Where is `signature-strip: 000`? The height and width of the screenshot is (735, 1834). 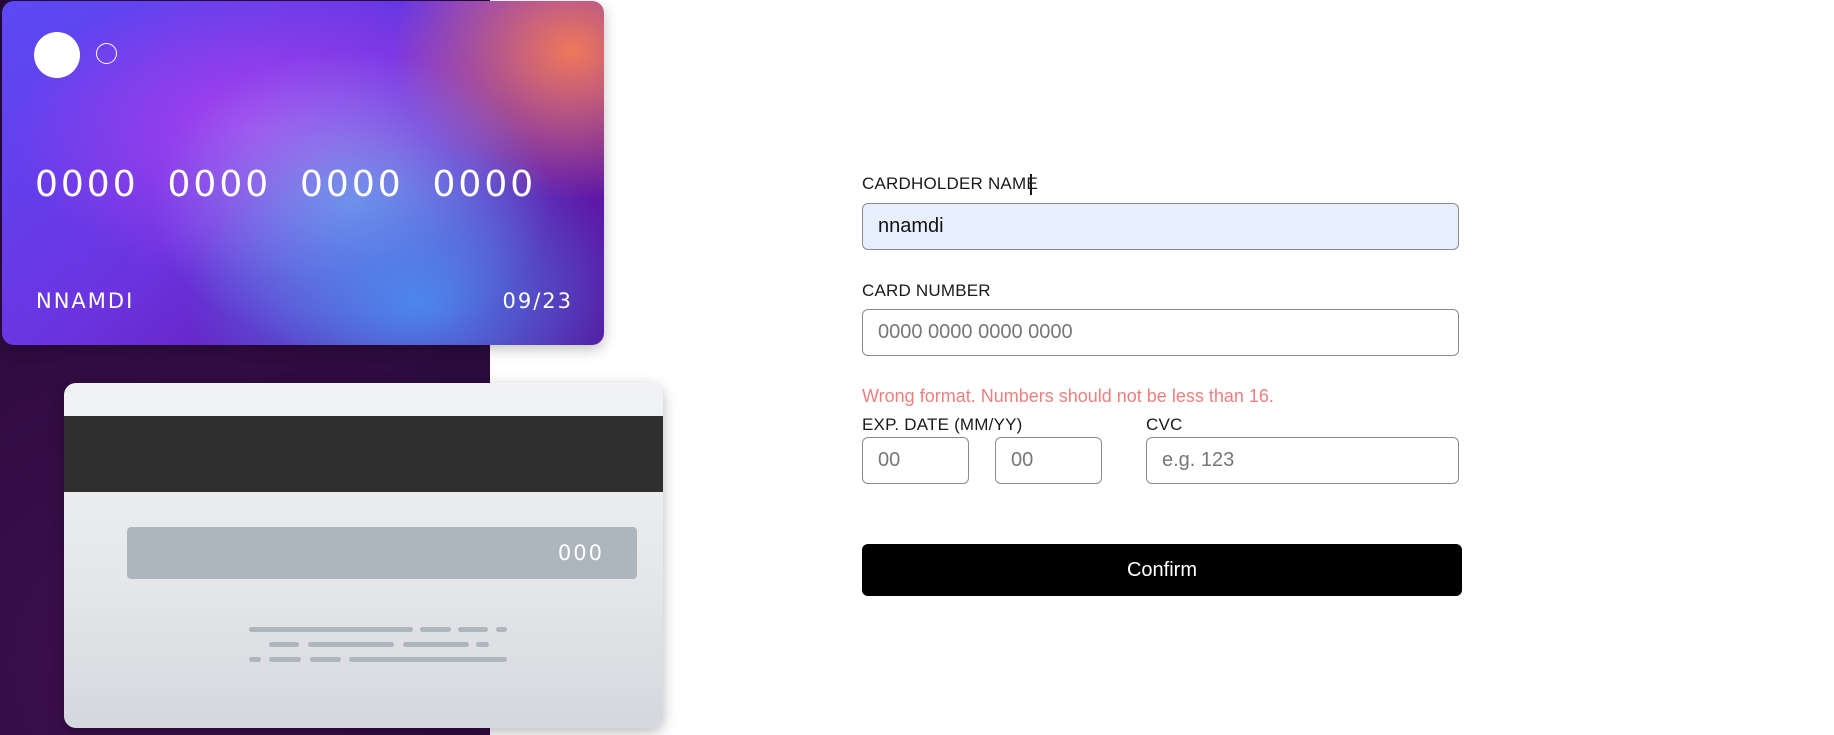 signature-strip: 000 is located at coordinates (382, 553).